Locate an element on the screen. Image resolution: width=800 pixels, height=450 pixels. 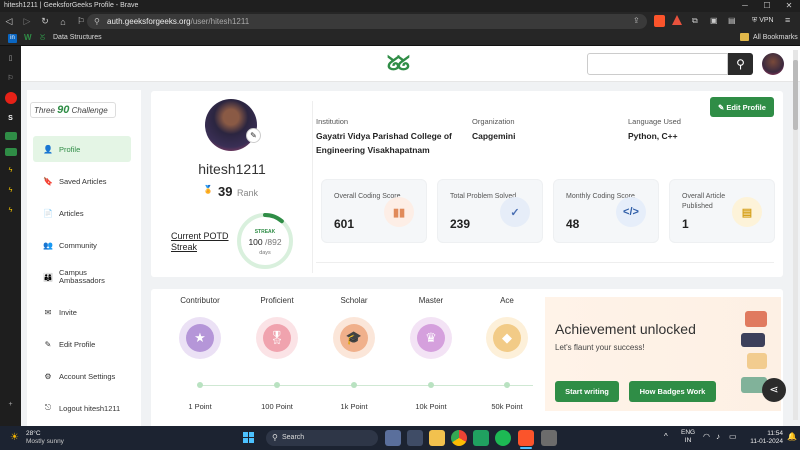
home-button: ⌂ is located at coordinates (63, 21).